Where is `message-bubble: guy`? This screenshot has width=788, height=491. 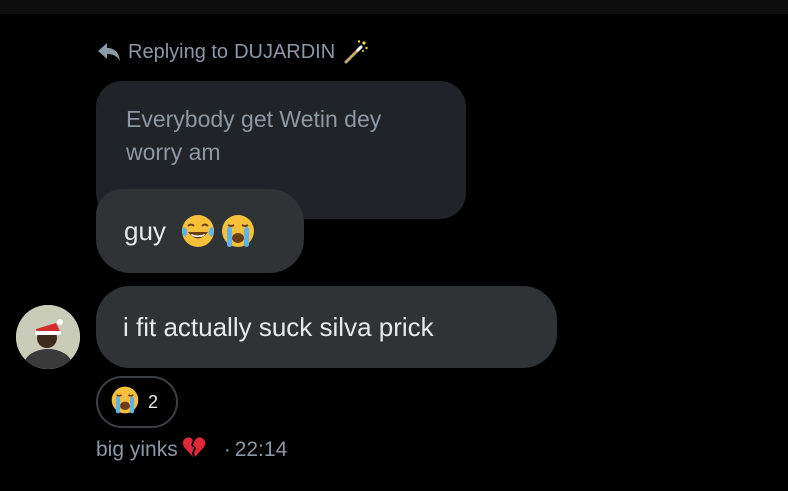 message-bubble: guy is located at coordinates (200, 231).